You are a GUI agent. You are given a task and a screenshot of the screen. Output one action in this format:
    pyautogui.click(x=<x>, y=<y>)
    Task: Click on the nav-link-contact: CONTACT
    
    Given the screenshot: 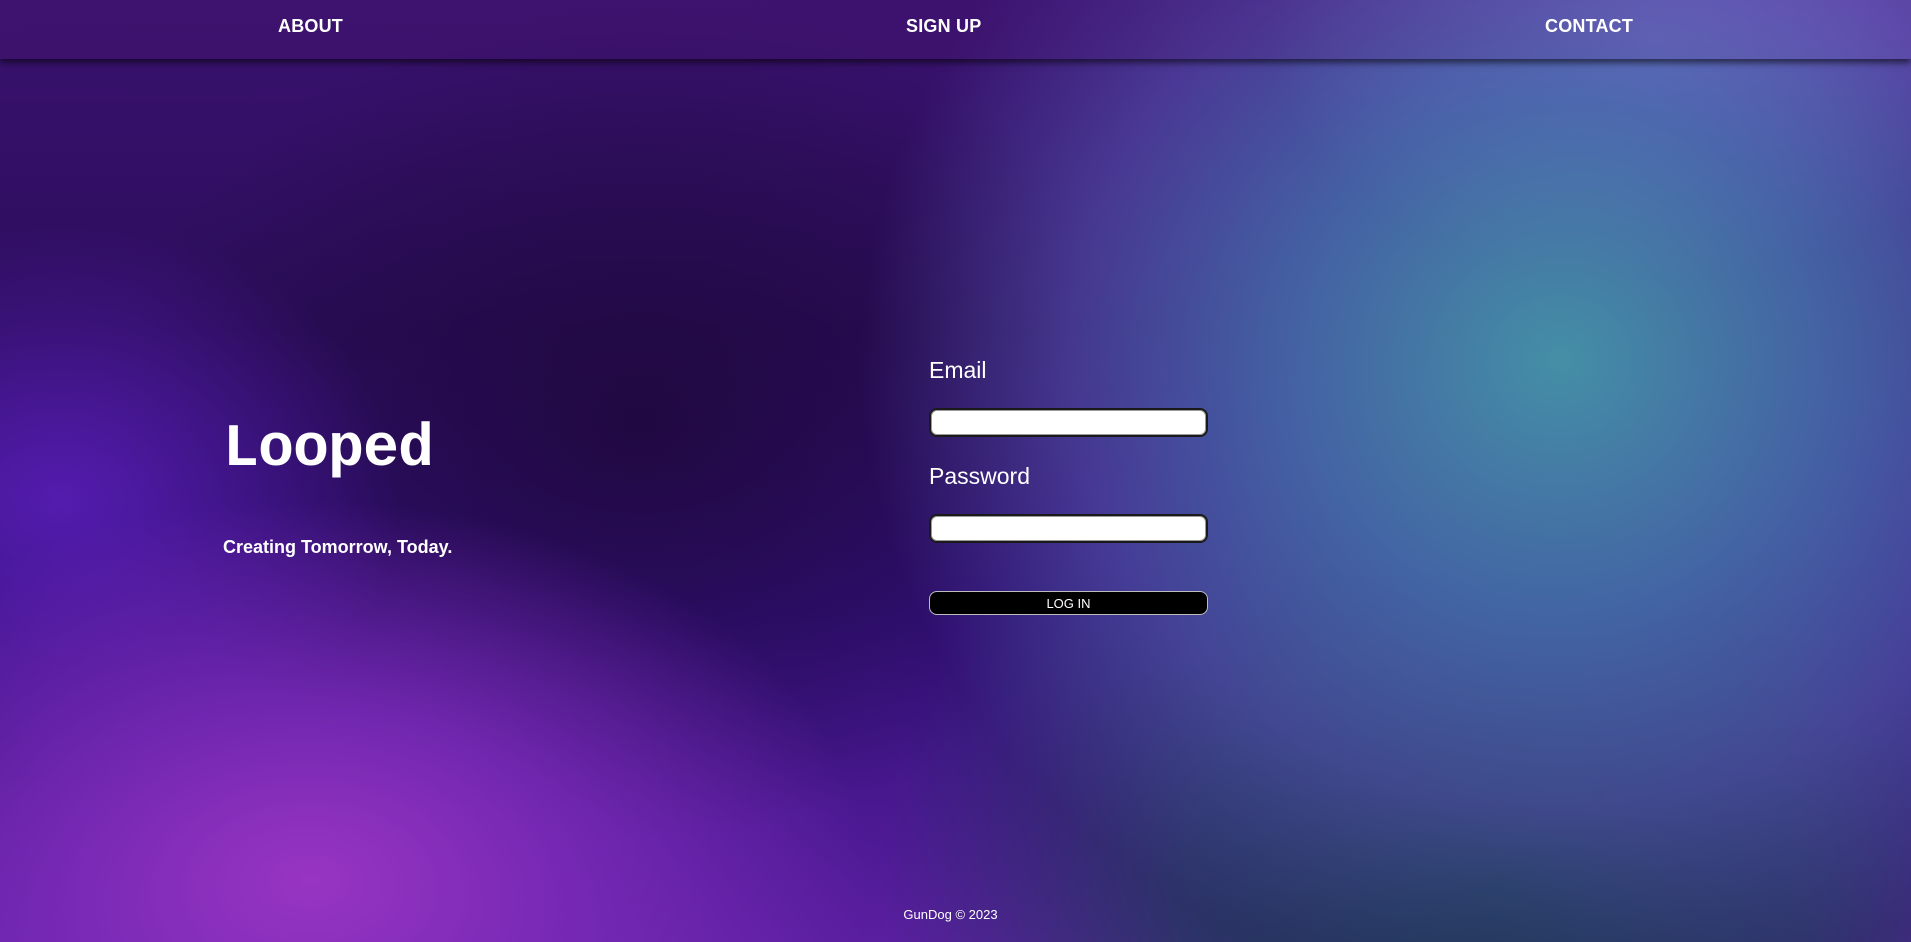 What is the action you would take?
    pyautogui.click(x=1589, y=26)
    